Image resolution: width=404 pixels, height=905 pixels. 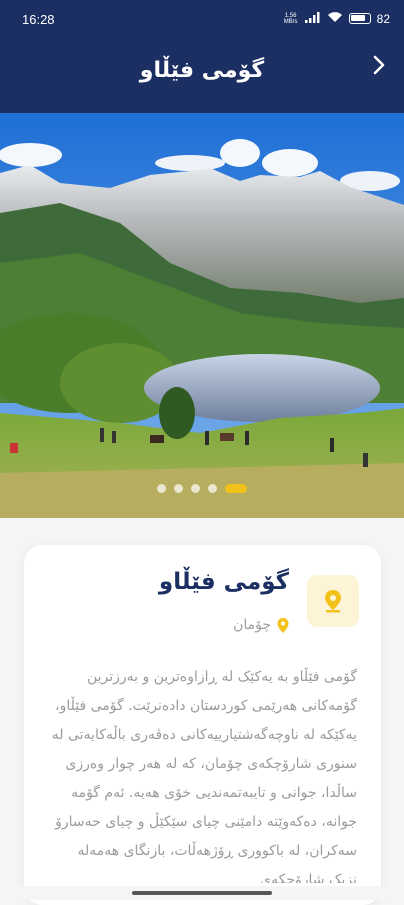 What do you see at coordinates (38, 19) in the screenshot?
I see `status-time: 16:28` at bounding box center [38, 19].